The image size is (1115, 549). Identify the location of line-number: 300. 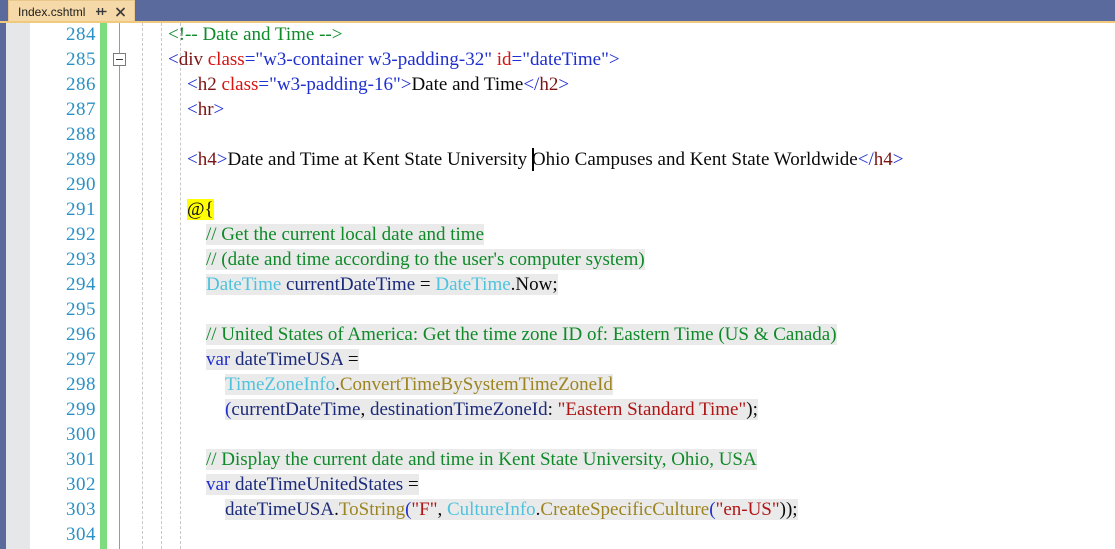
(81, 434).